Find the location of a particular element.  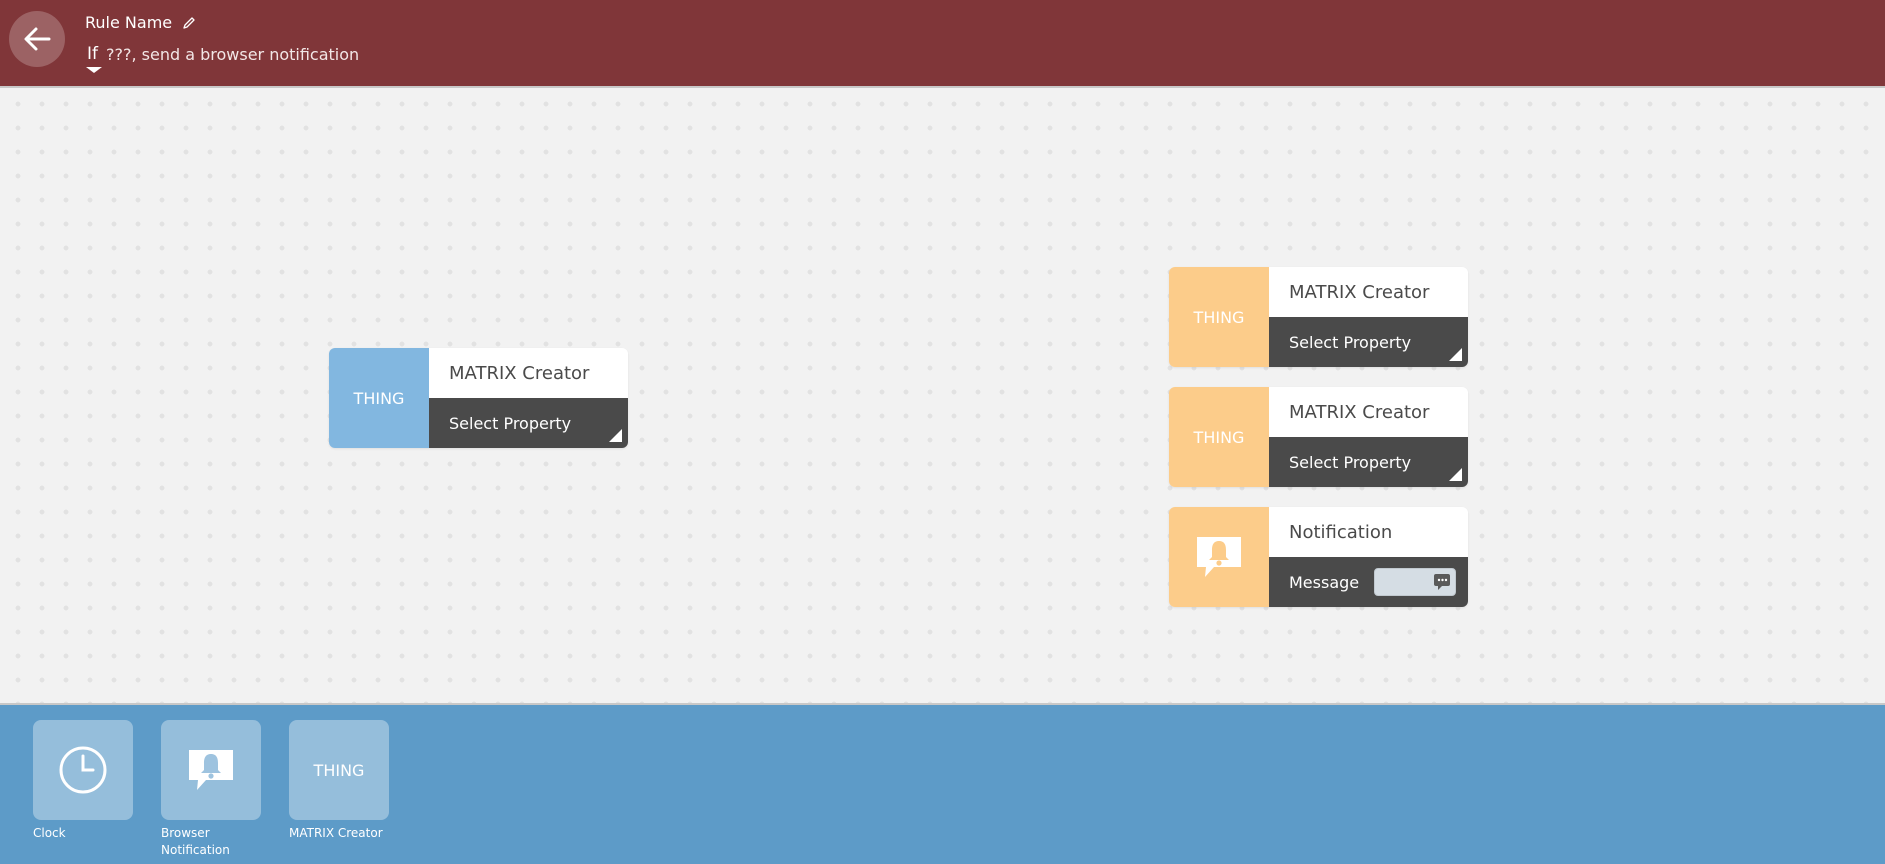

pencil-icon is located at coordinates (189, 23).